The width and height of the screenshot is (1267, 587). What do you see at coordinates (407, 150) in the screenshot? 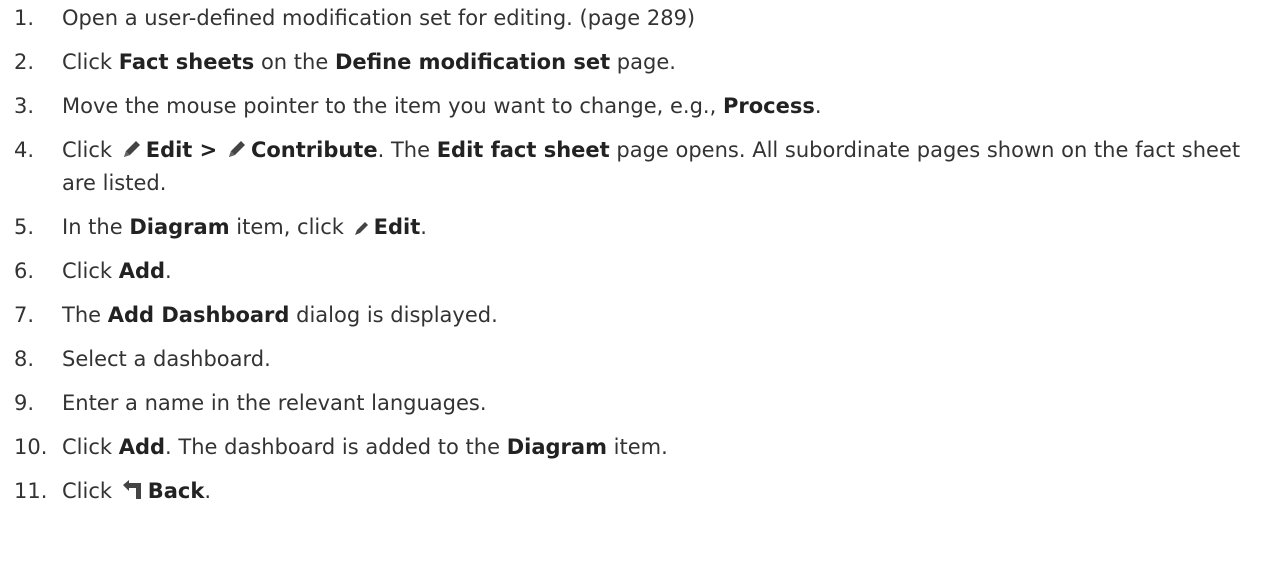
I see `step-text: . The` at bounding box center [407, 150].